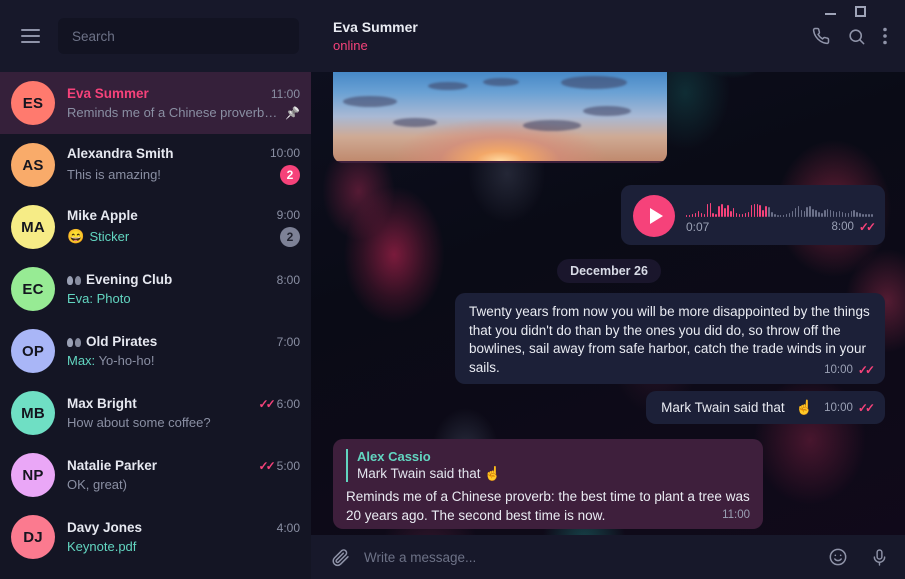  Describe the element at coordinates (654, 216) in the screenshot. I see `play-icon` at that location.